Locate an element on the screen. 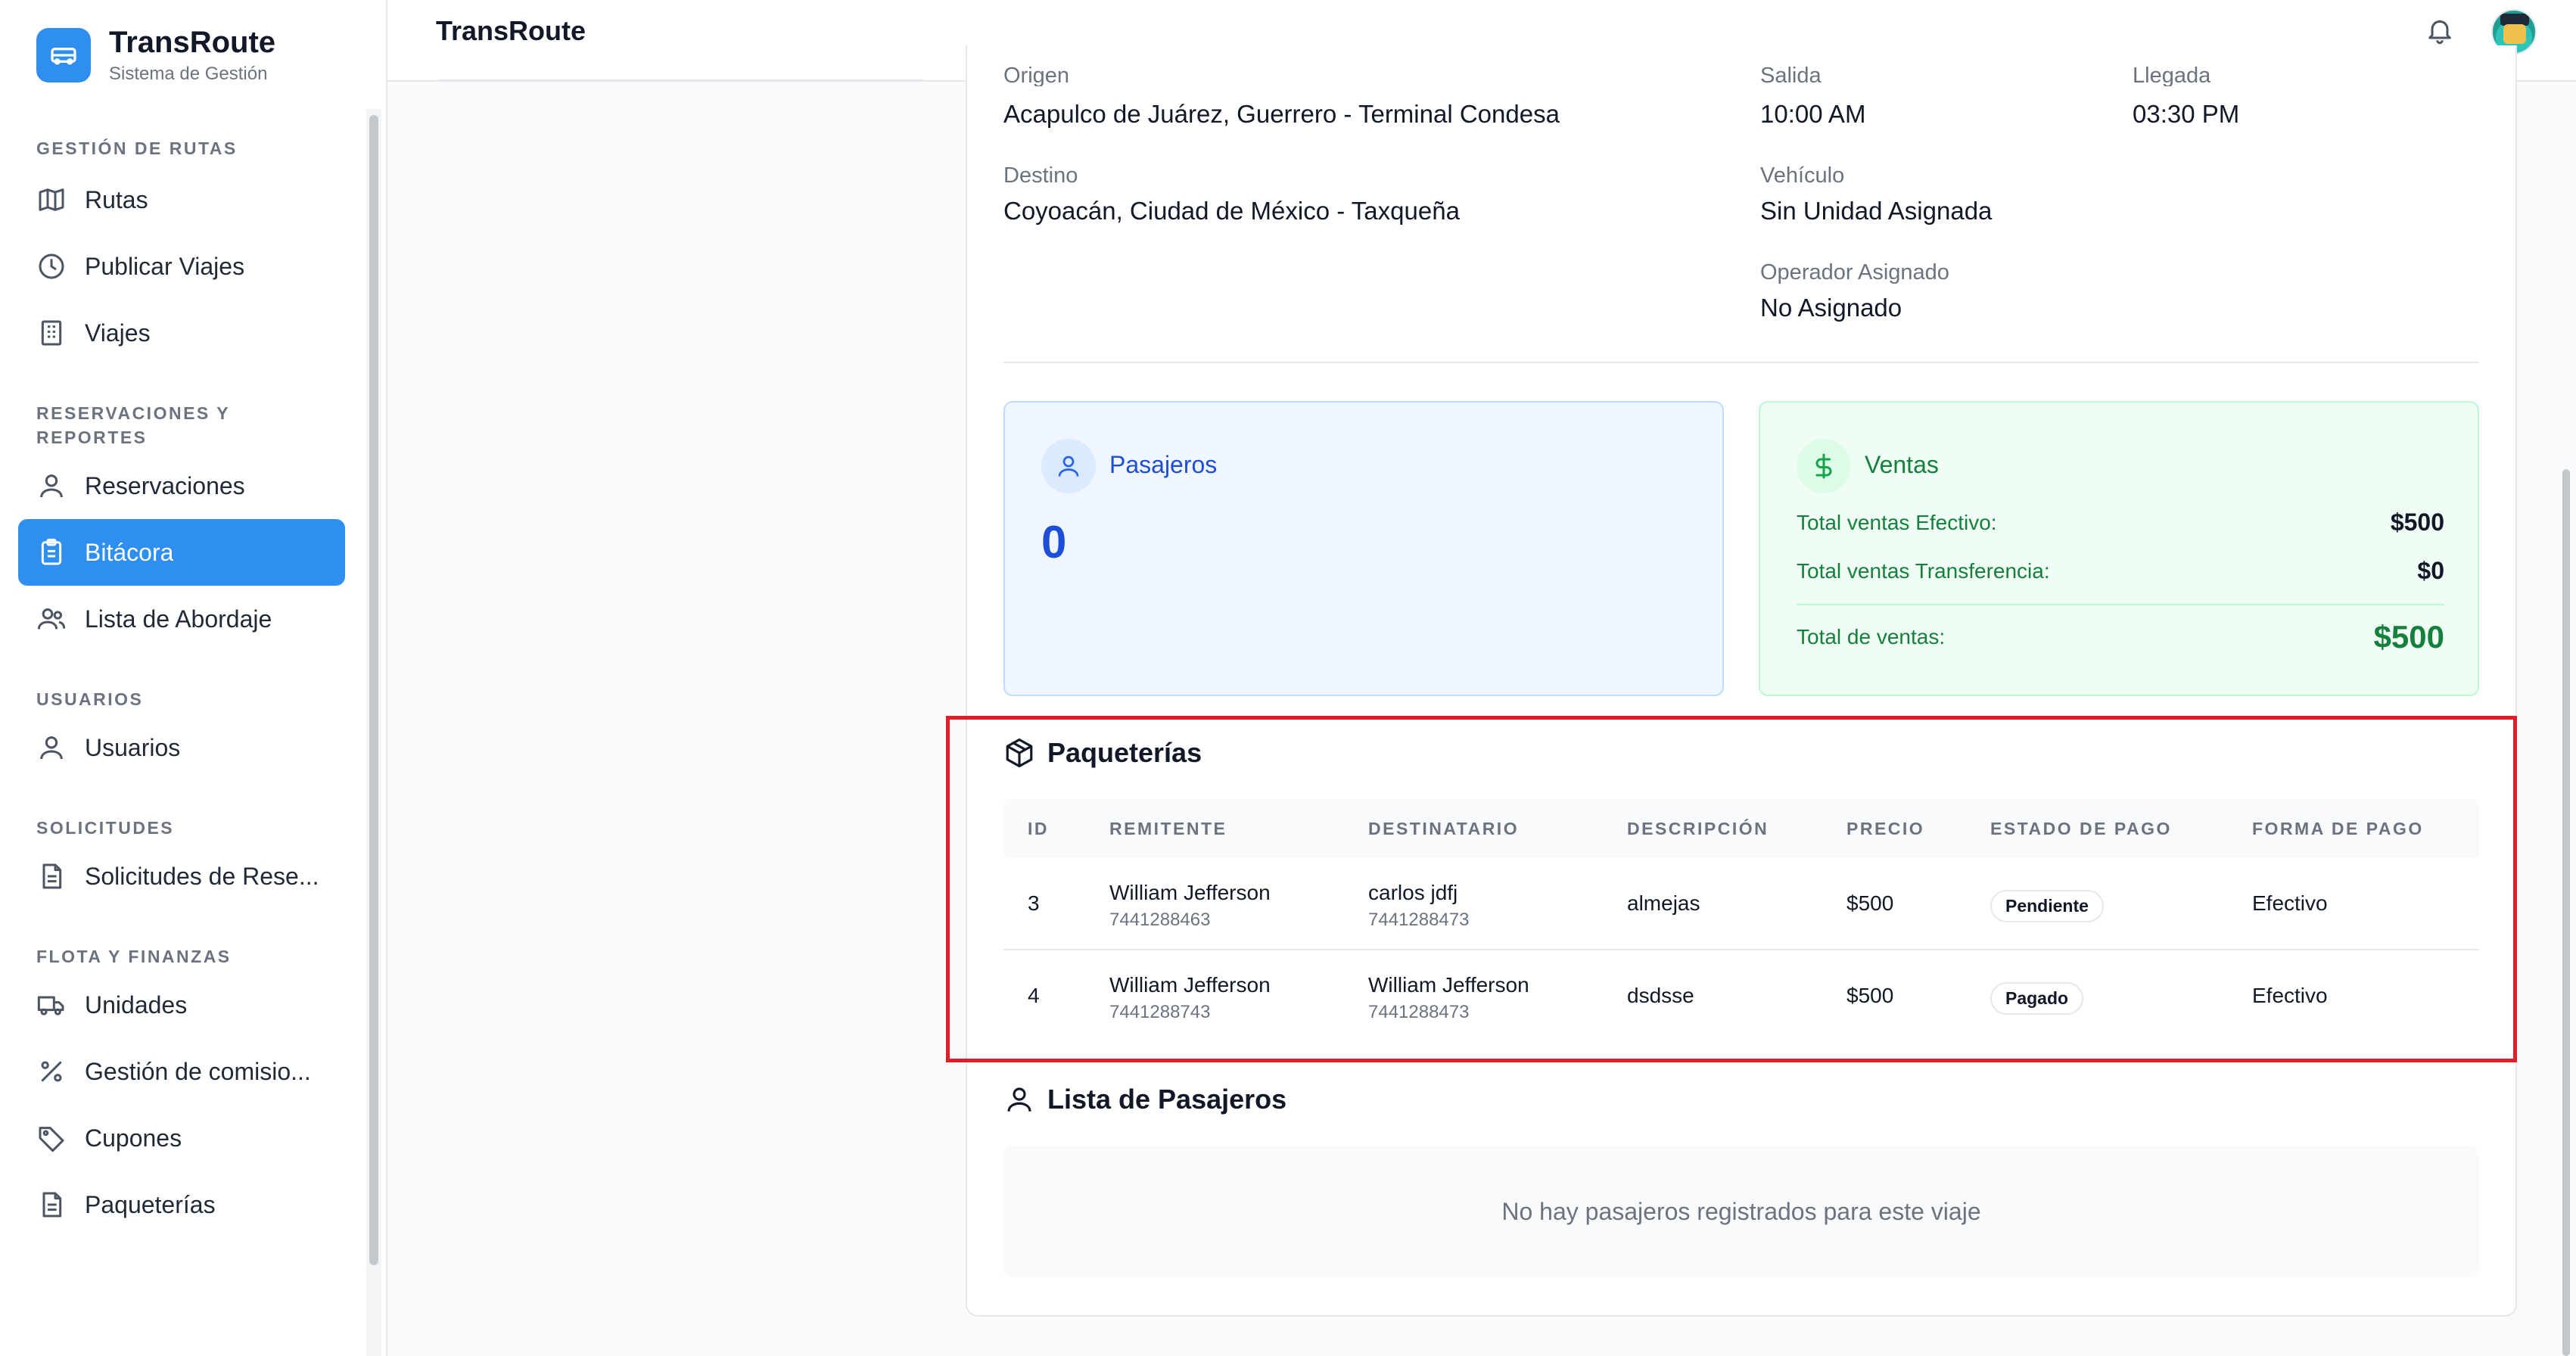 This screenshot has width=2576, height=1356. vehicle-value: Sin Unidad Asignada is located at coordinates (1876, 211).